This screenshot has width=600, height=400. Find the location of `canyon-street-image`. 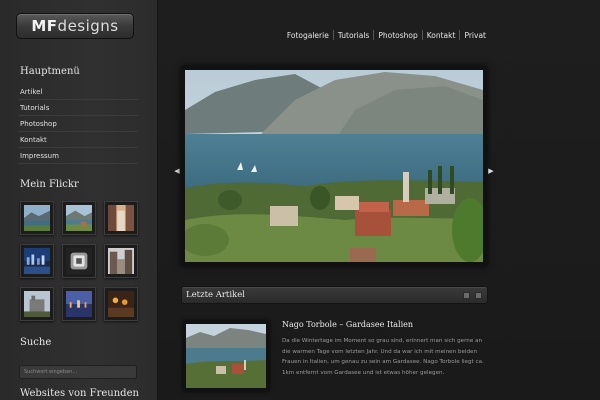

canyon-street-image is located at coordinates (121, 218).